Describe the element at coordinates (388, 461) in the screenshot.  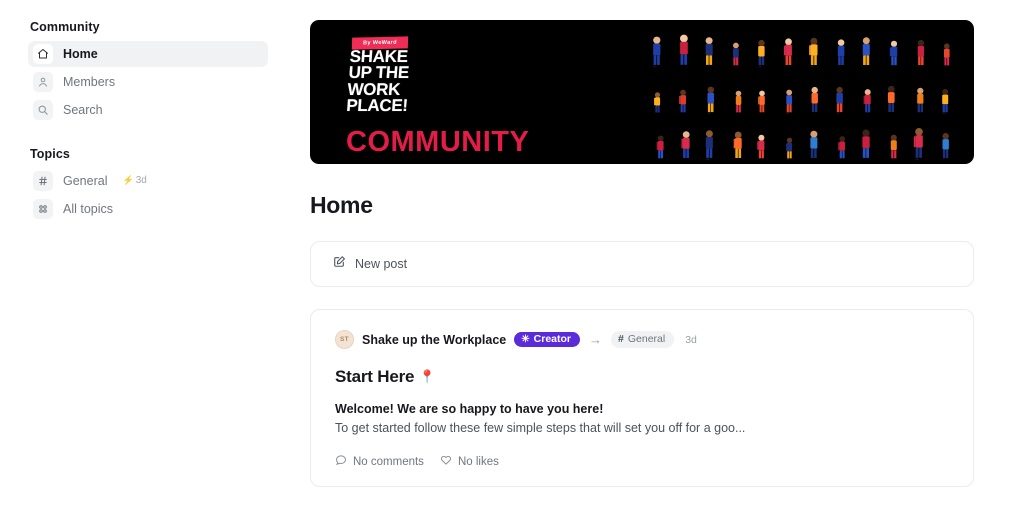
I see `comments-label: No comments` at that location.